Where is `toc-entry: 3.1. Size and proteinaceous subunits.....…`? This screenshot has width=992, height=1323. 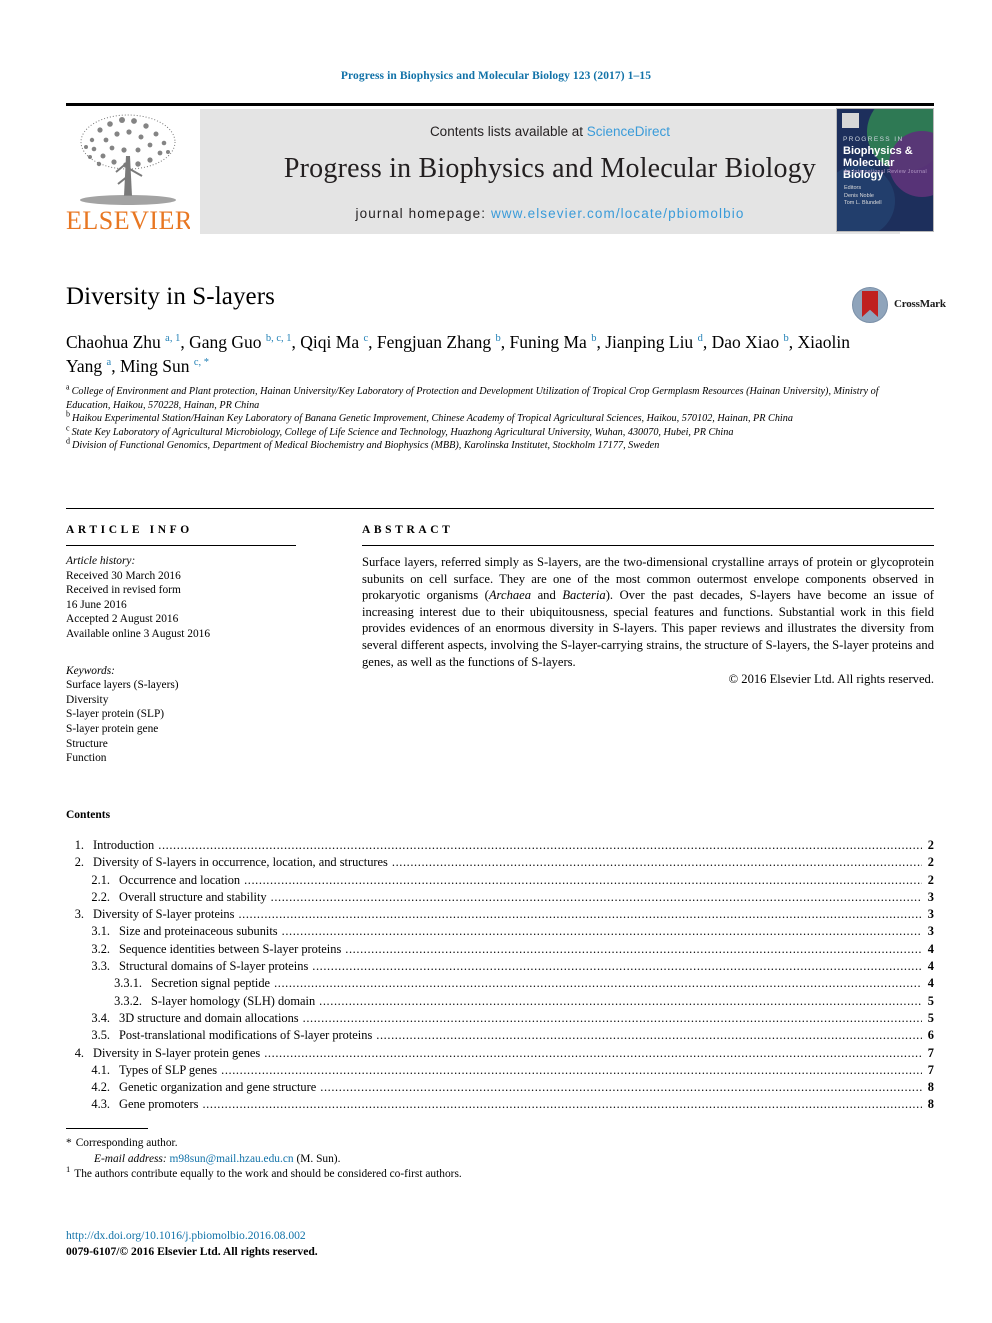 toc-entry: 3.1. Size and proteinaceous subunits.....… is located at coordinates (500, 932).